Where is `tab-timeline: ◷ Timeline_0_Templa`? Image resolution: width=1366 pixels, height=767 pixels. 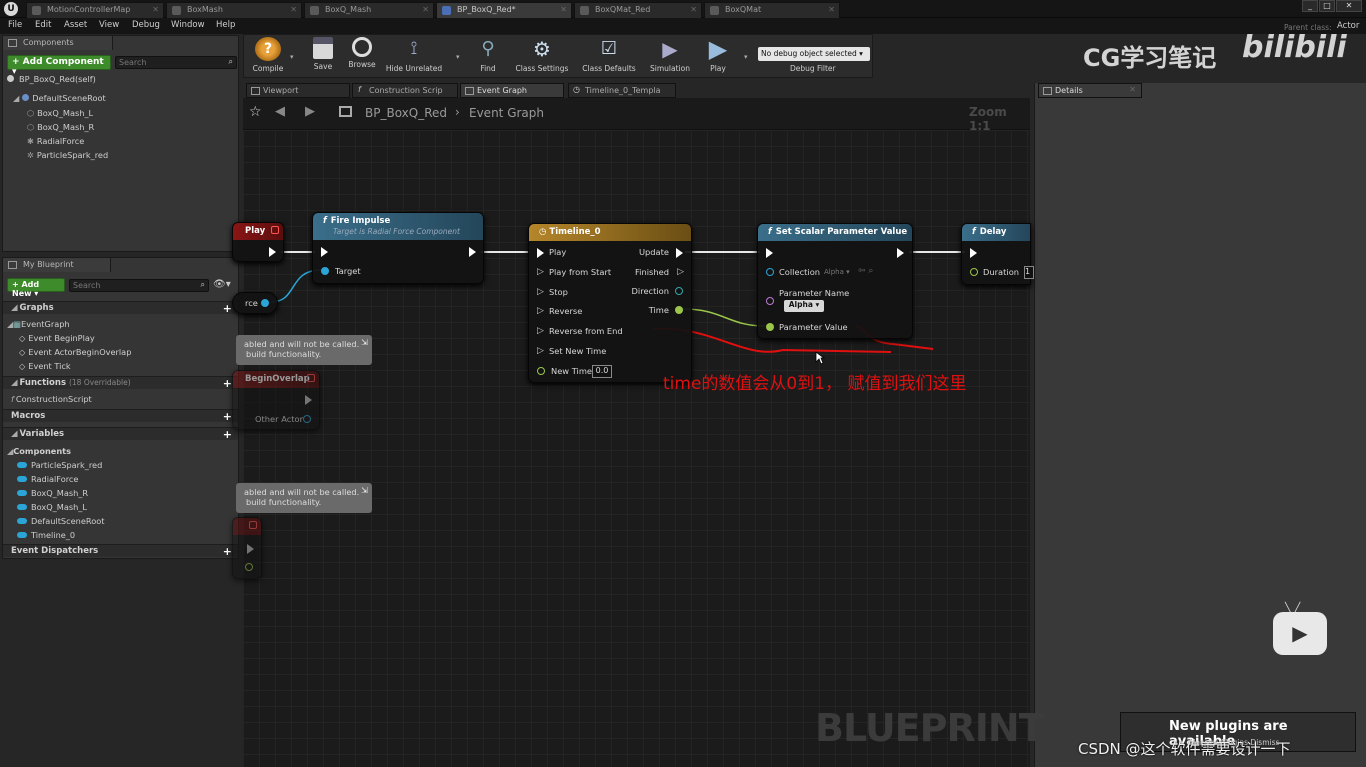 tab-timeline: ◷ Timeline_0_Templa is located at coordinates (622, 90).